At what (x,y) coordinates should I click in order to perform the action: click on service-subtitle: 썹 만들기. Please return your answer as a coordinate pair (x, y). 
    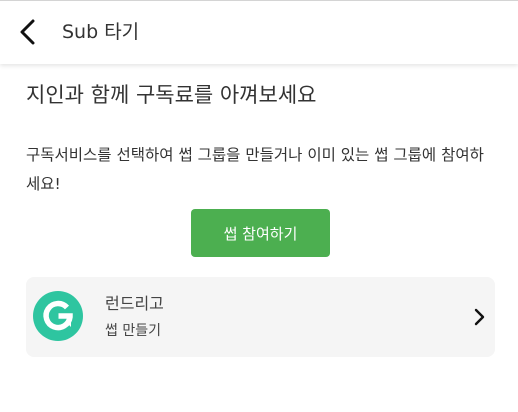
    Looking at the image, I should click on (133, 331).